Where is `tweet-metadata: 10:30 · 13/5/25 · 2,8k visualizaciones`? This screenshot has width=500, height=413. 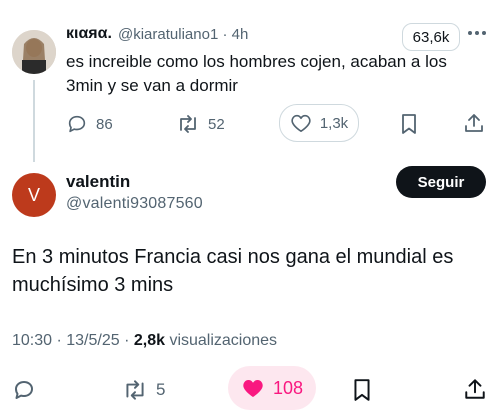 tweet-metadata: 10:30 · 13/5/25 · 2,8k visualizaciones is located at coordinates (144, 341).